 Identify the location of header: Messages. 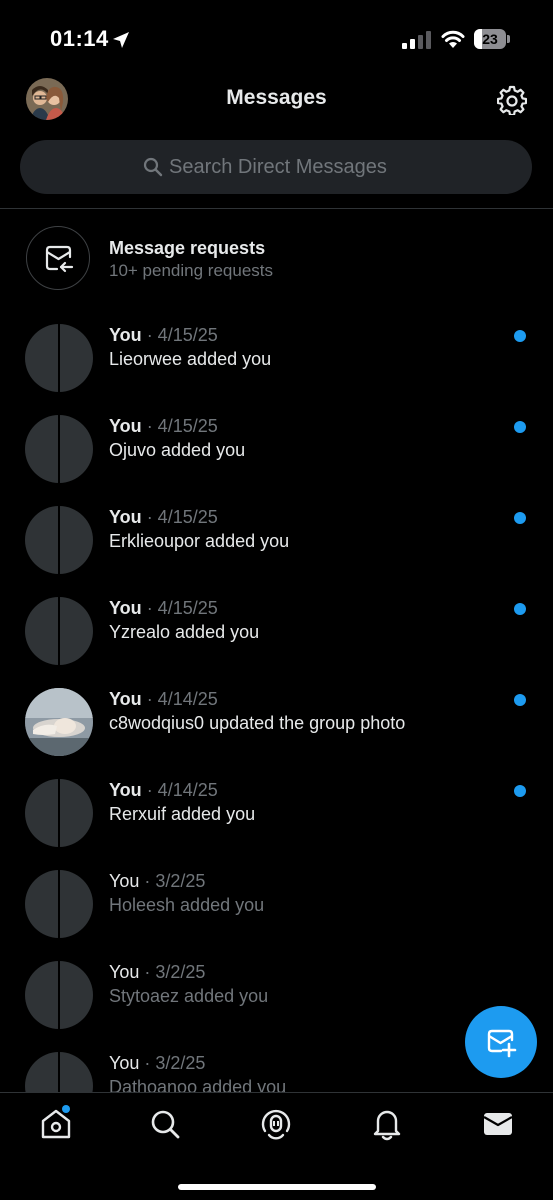
(276, 100).